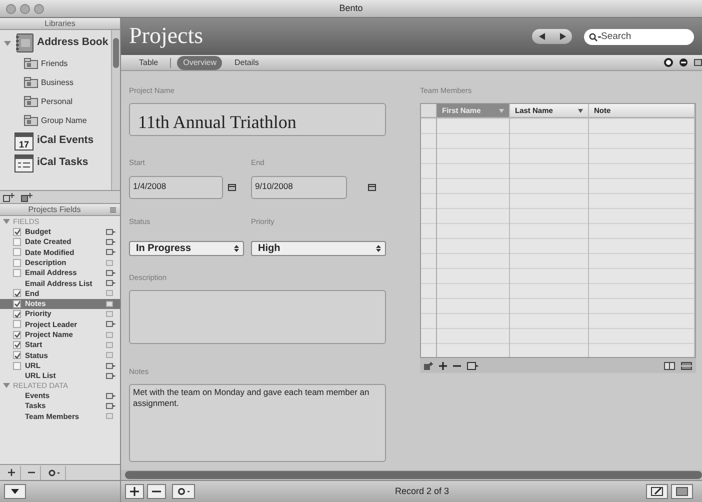  What do you see at coordinates (176, 187) in the screenshot?
I see `date-field: 1/4/2008` at bounding box center [176, 187].